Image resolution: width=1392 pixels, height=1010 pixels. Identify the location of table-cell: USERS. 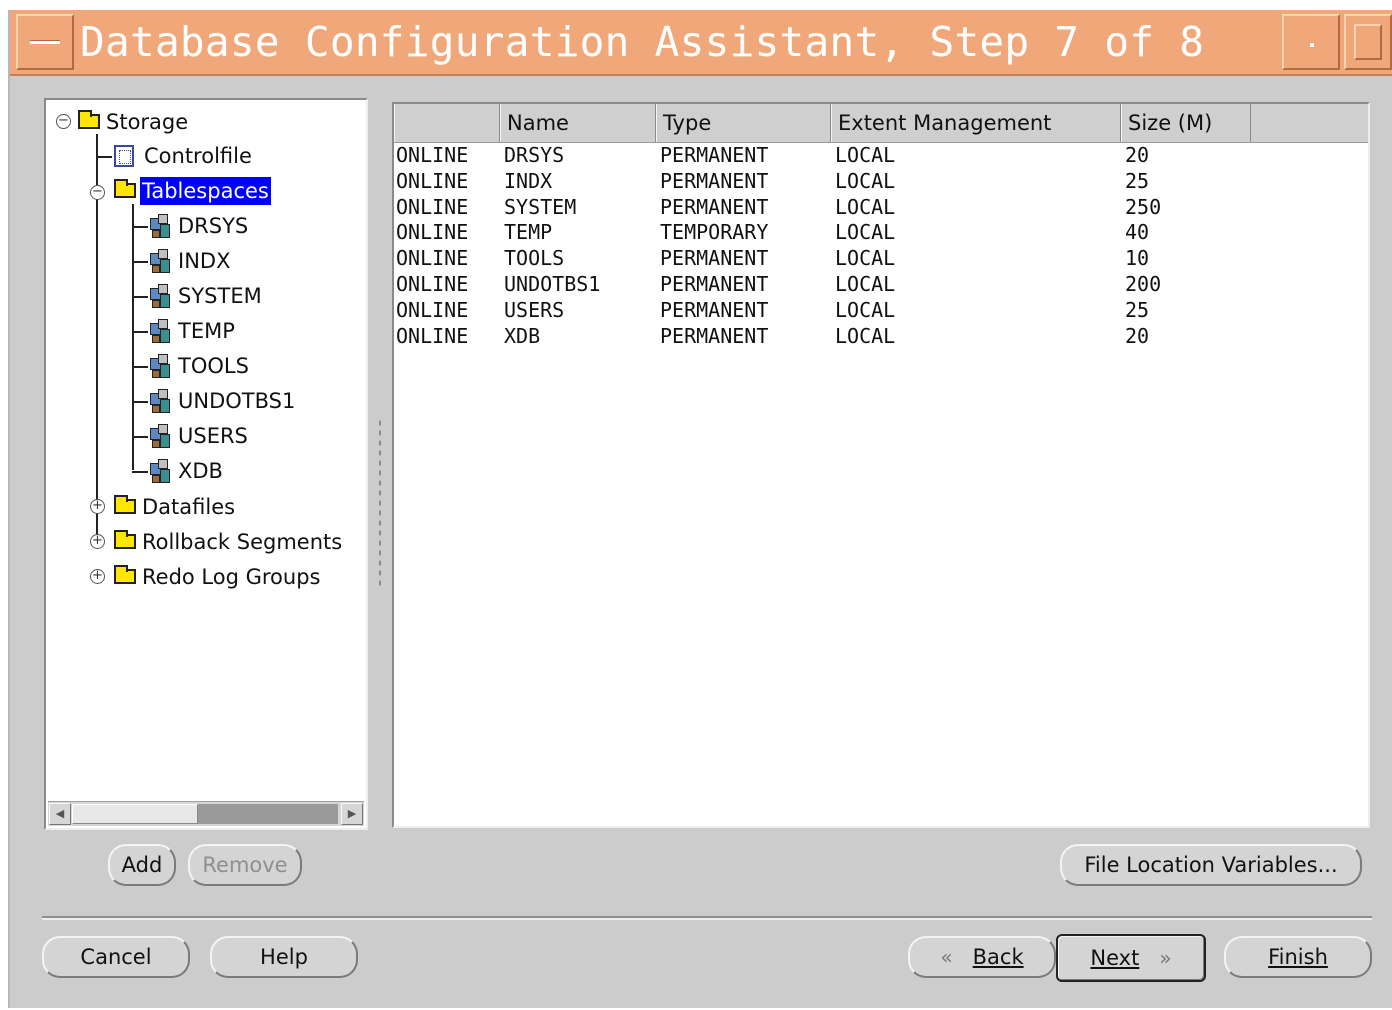
(534, 309).